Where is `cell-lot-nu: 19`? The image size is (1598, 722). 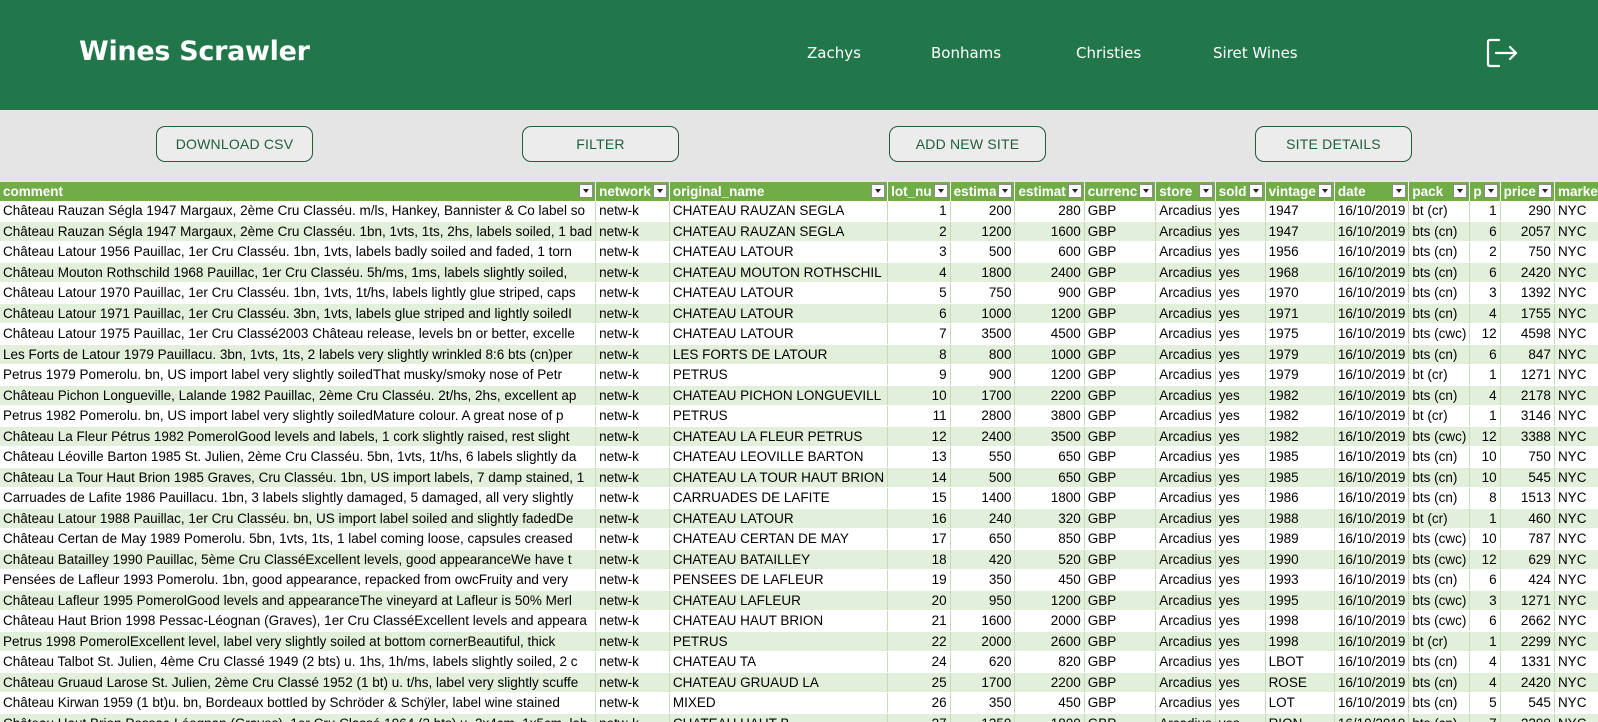 cell-lot-nu: 19 is located at coordinates (919, 580).